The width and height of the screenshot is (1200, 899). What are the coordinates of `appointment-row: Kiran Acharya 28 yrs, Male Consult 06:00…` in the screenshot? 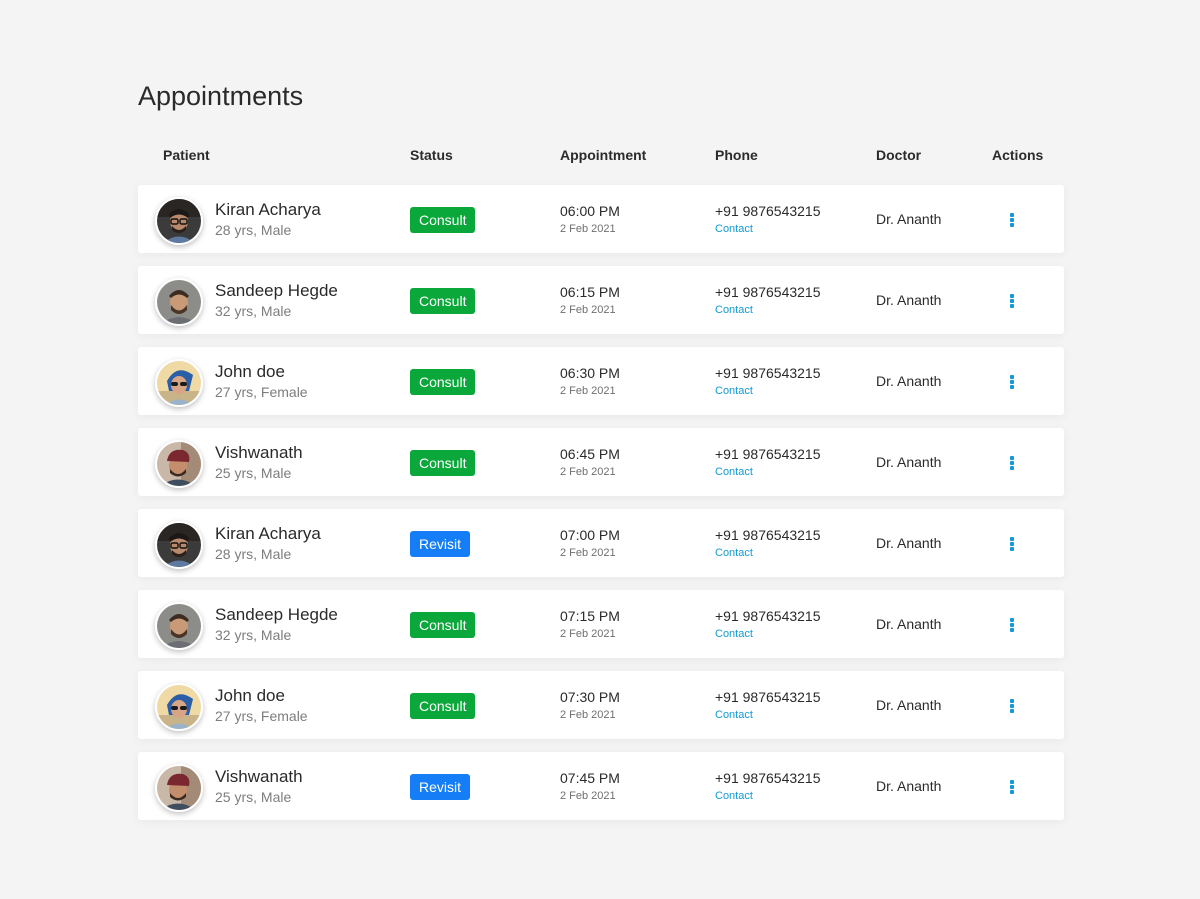 It's located at (601, 219).